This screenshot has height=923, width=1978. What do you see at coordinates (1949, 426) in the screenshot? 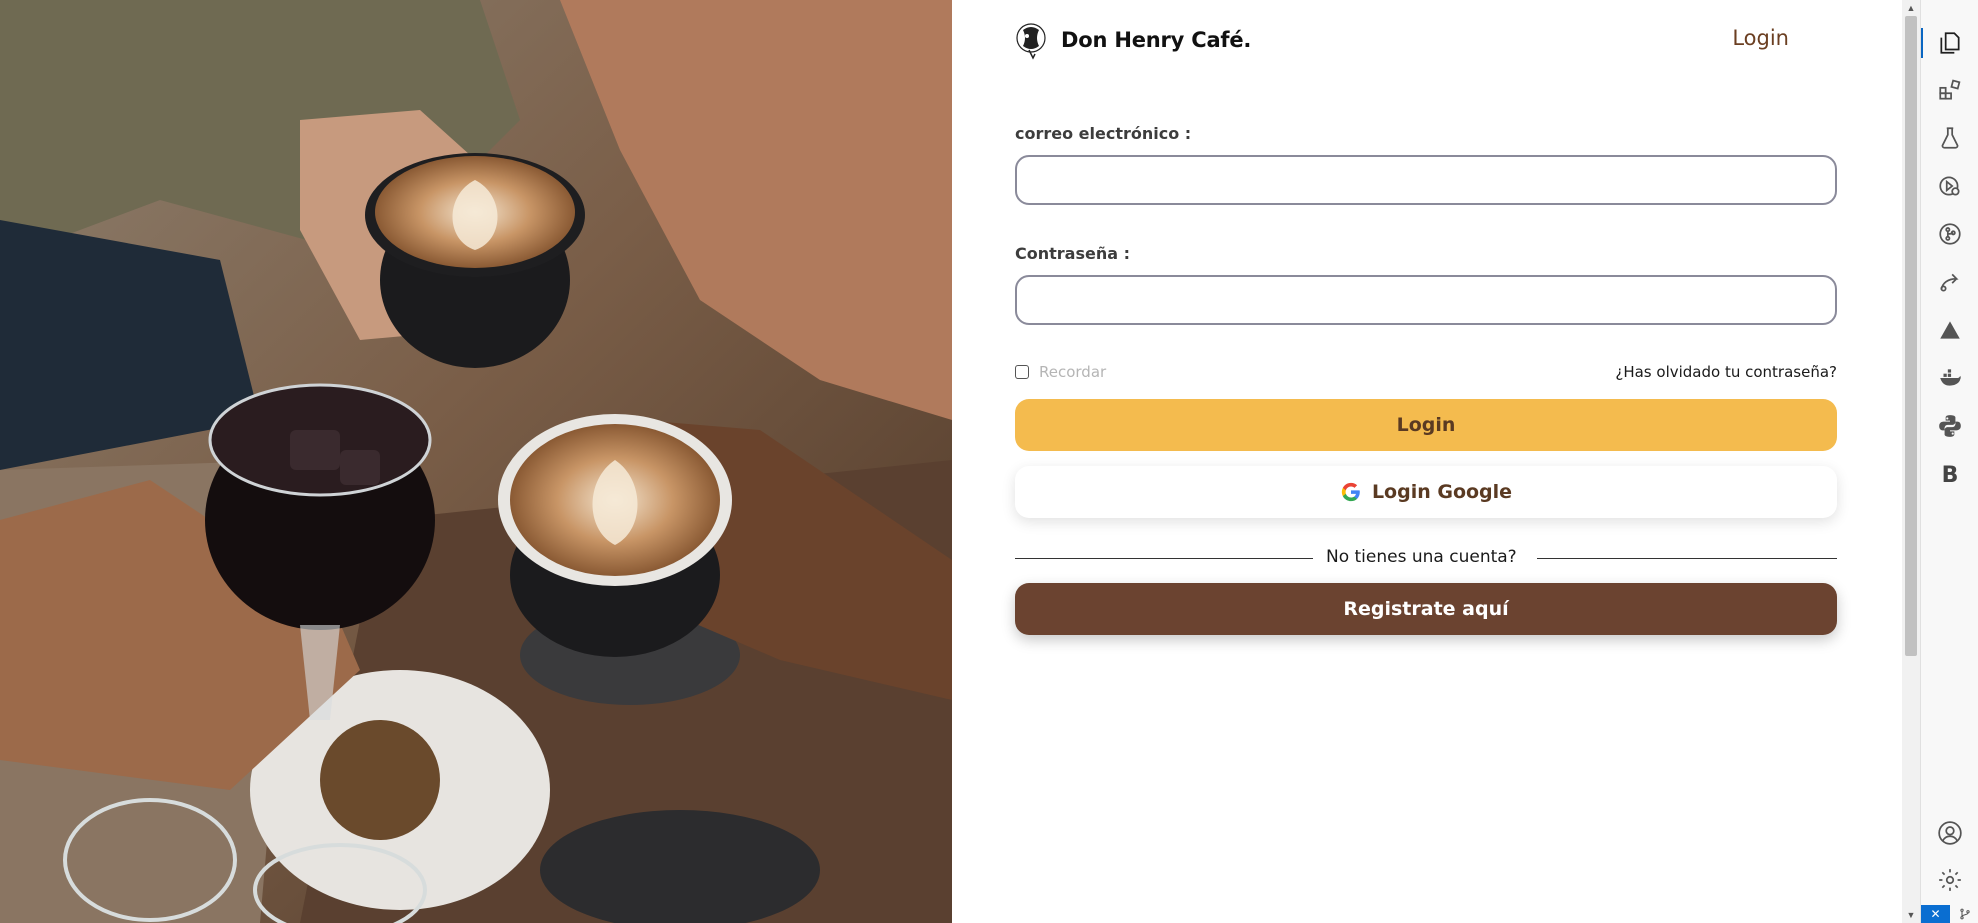
I see `python-icon` at bounding box center [1949, 426].